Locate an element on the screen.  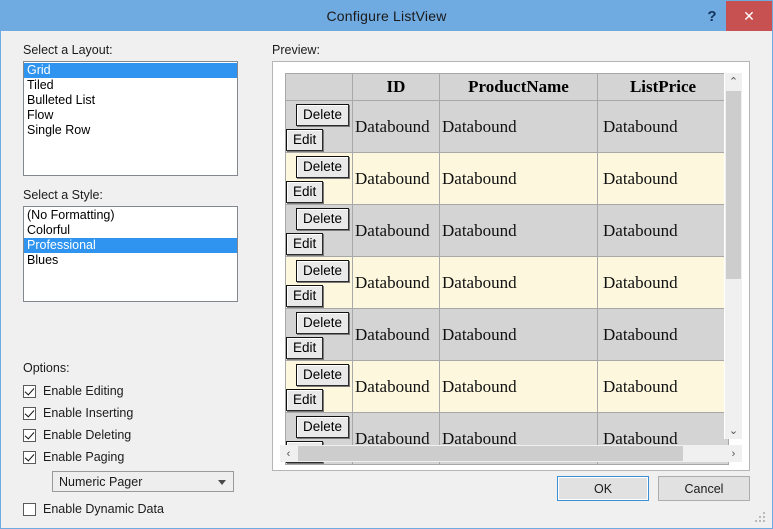
preview-vertical-scrollbar: ⌃ ⌄ is located at coordinates (733, 256).